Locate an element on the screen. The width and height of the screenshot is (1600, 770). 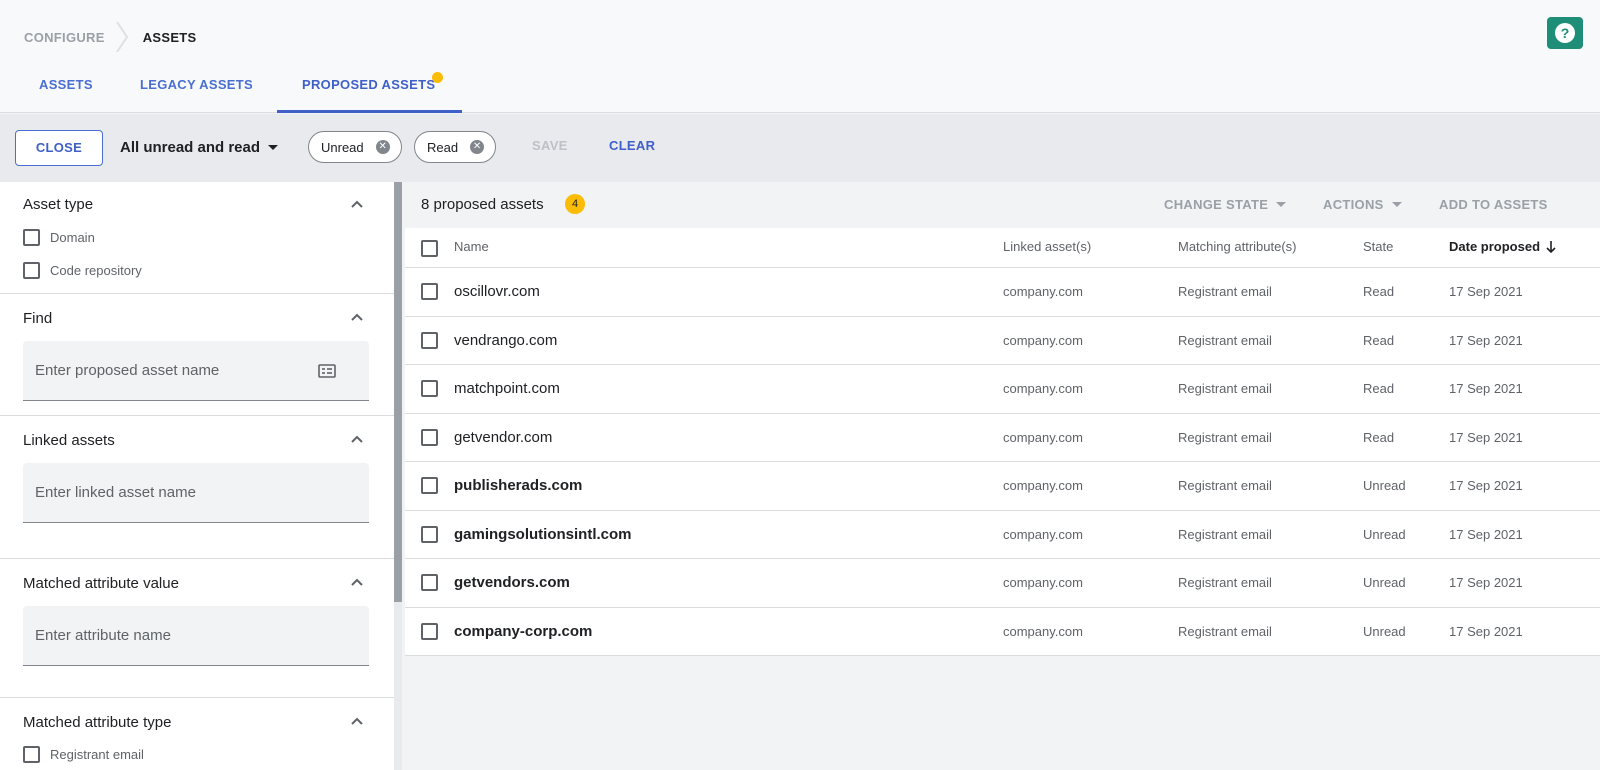
linked-asset-placeholder: Enter linked asset name is located at coordinates (115, 492).